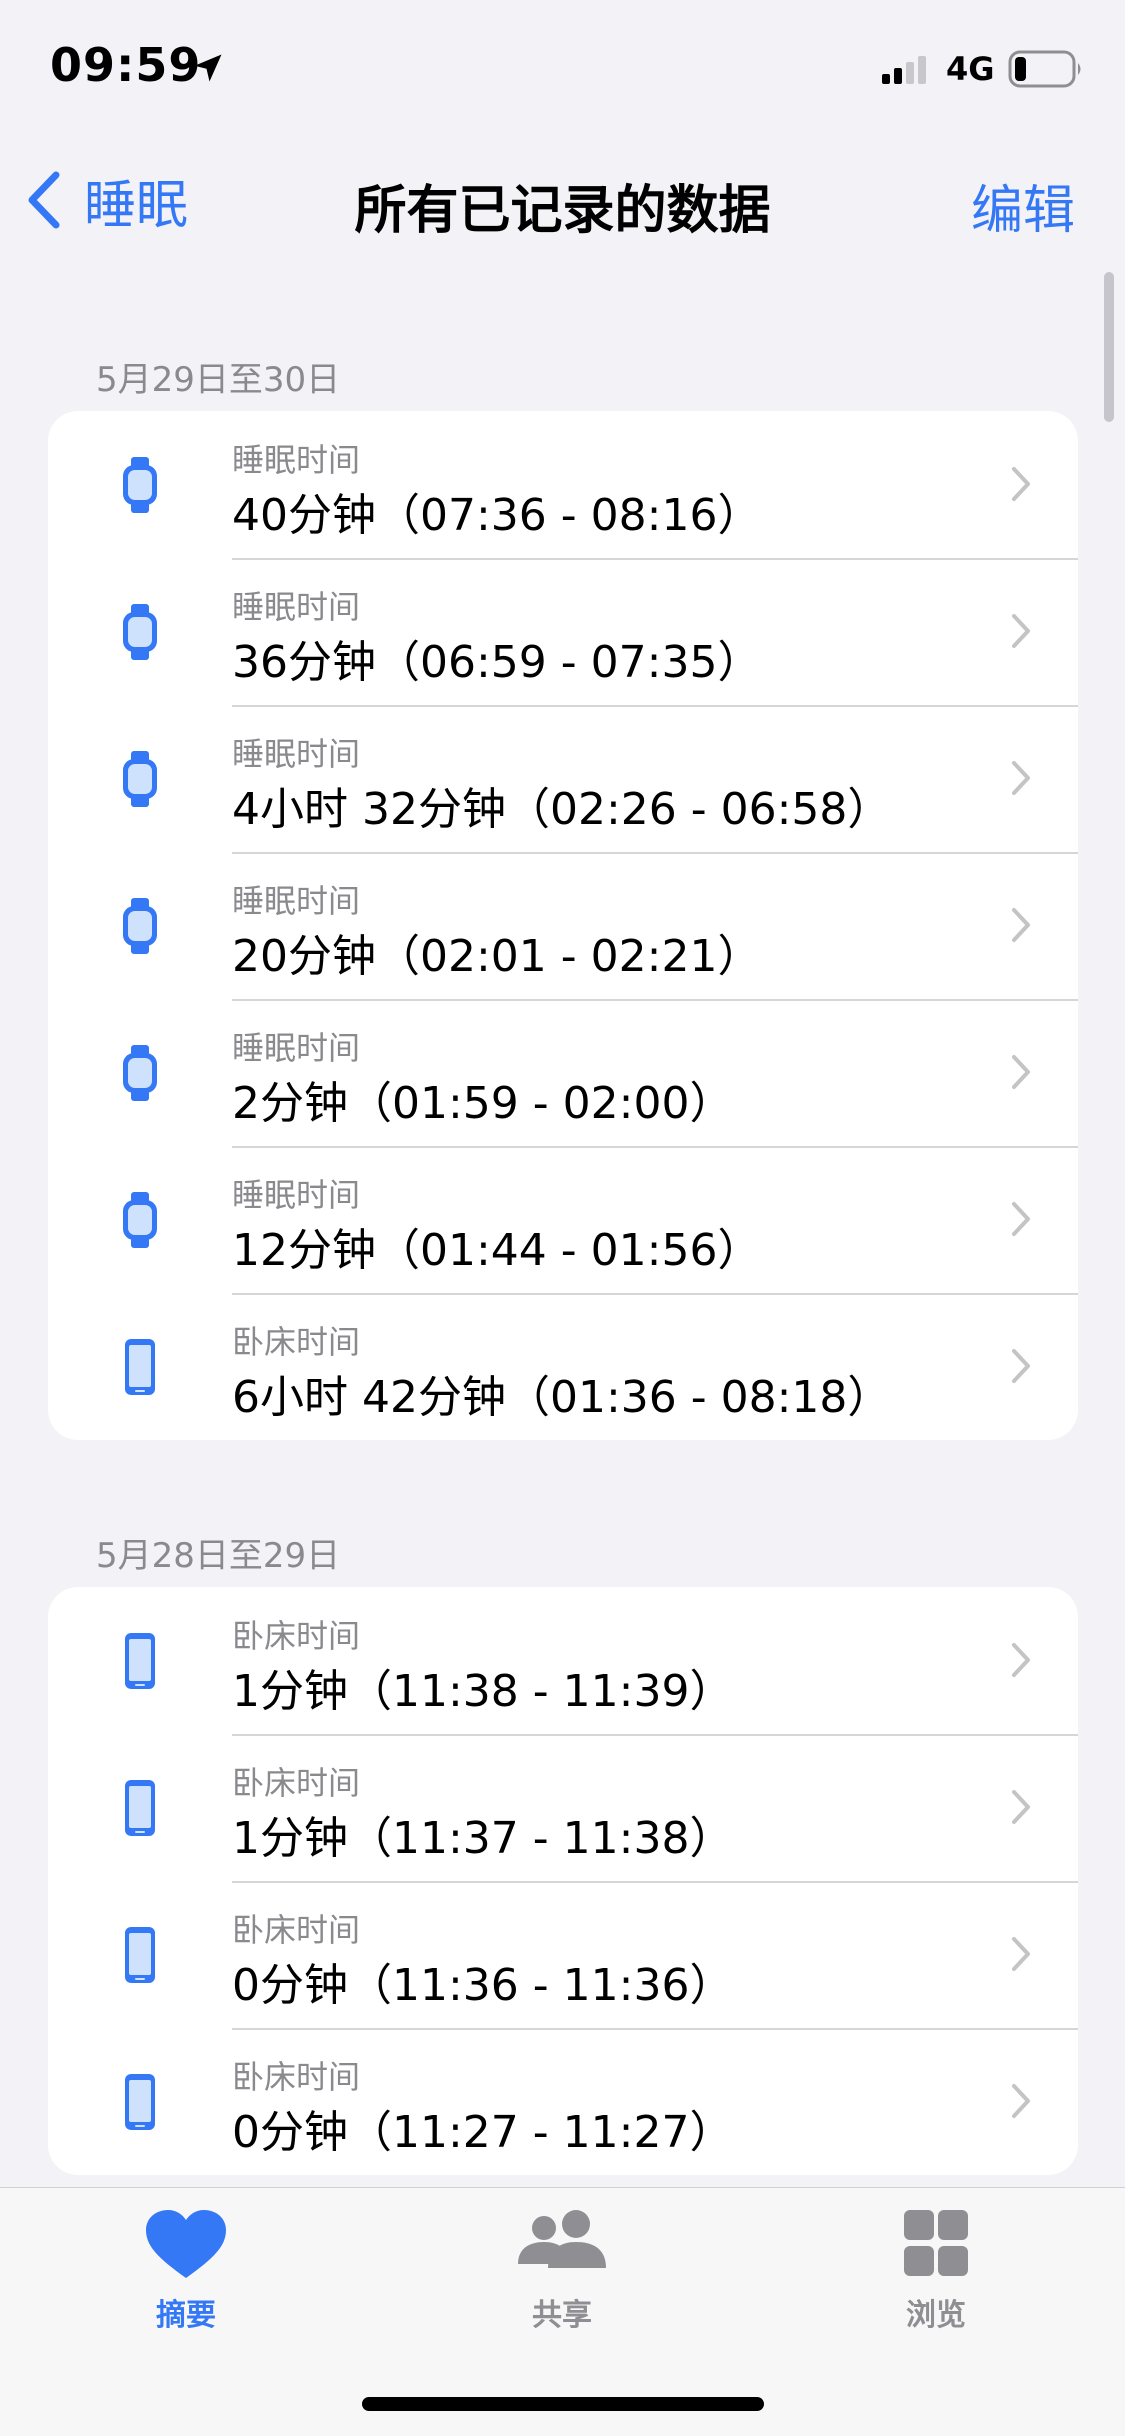 This screenshot has height=2436, width=1125. Describe the element at coordinates (936, 2315) in the screenshot. I see `tab-label: 浏览` at that location.